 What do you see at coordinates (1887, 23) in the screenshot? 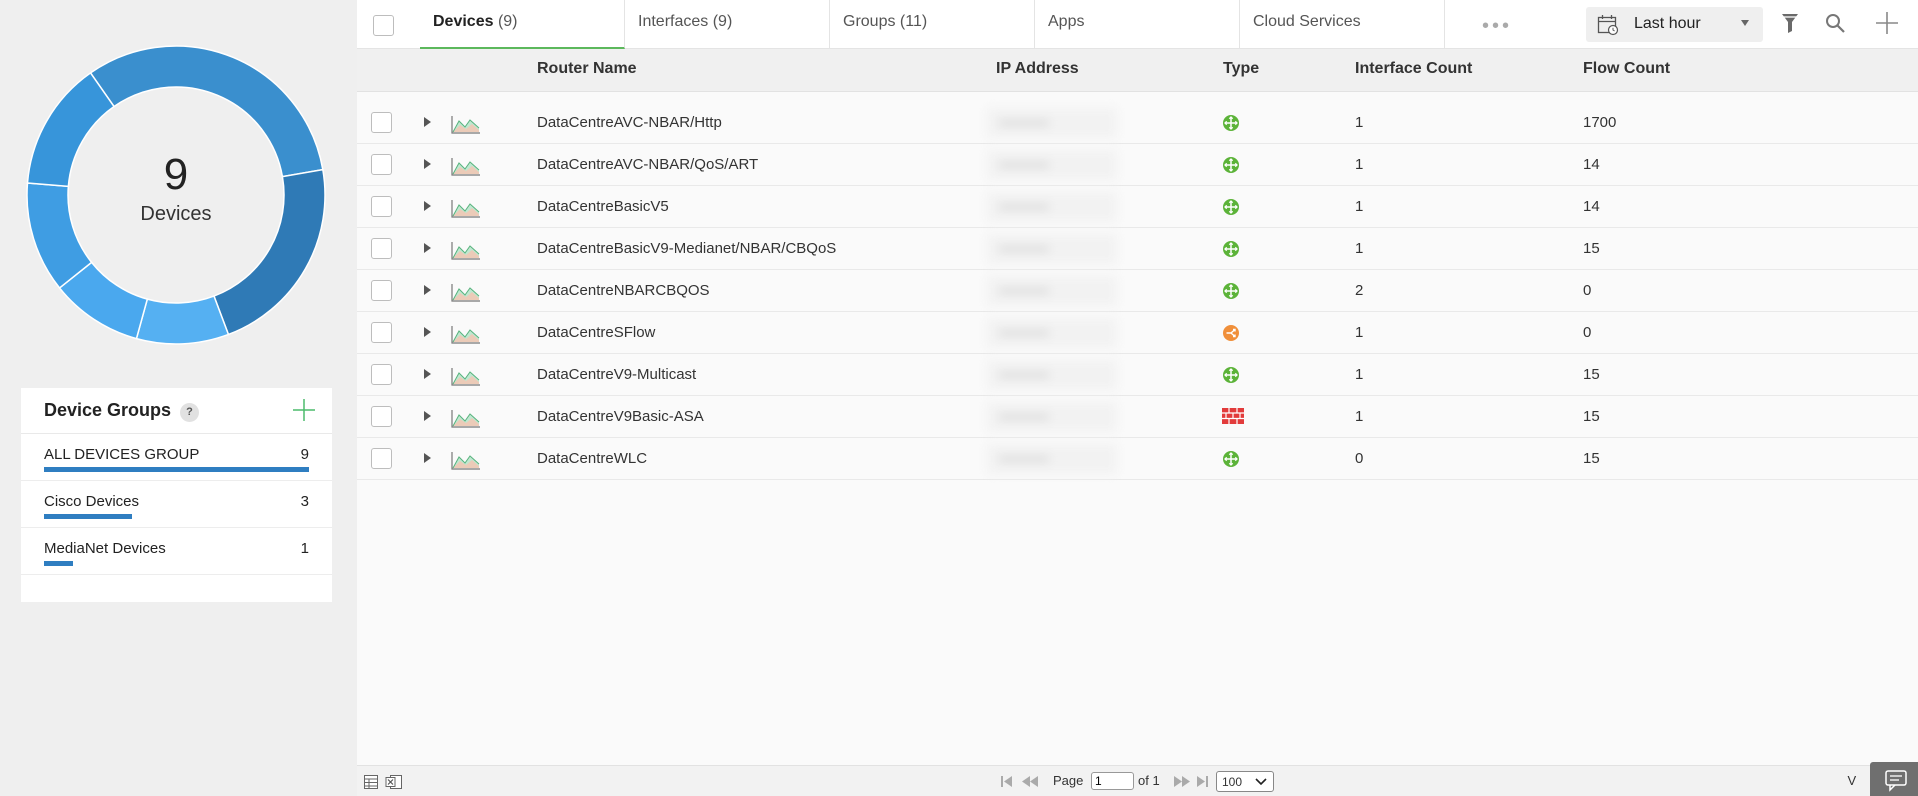
I see `add-icon` at bounding box center [1887, 23].